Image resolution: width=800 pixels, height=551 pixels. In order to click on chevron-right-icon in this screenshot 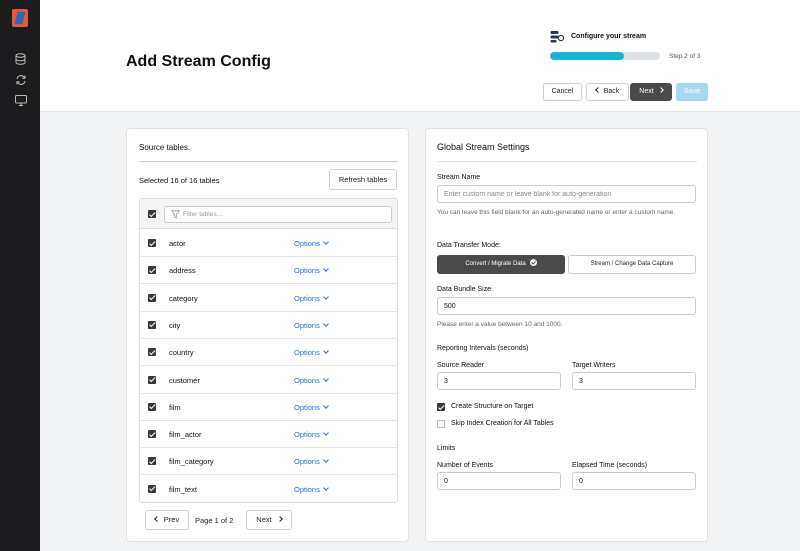, I will do `click(279, 519)`.